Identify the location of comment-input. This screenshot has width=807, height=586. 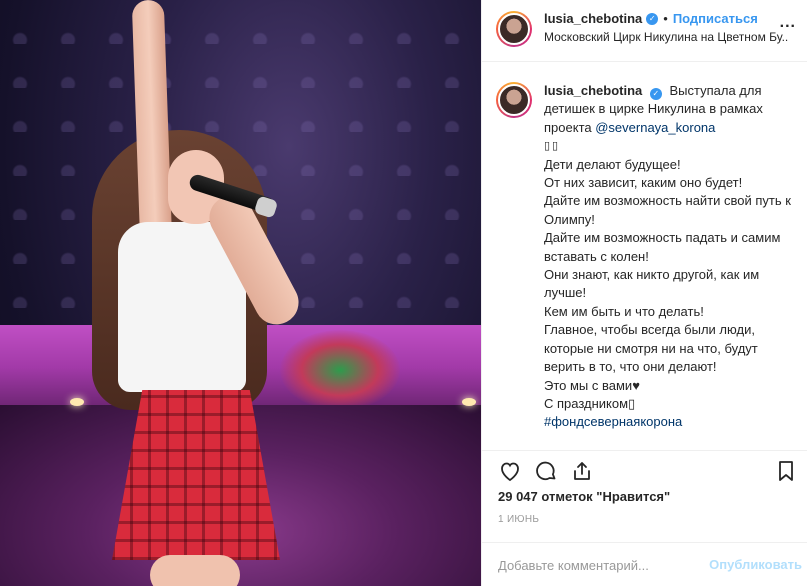
(596, 565).